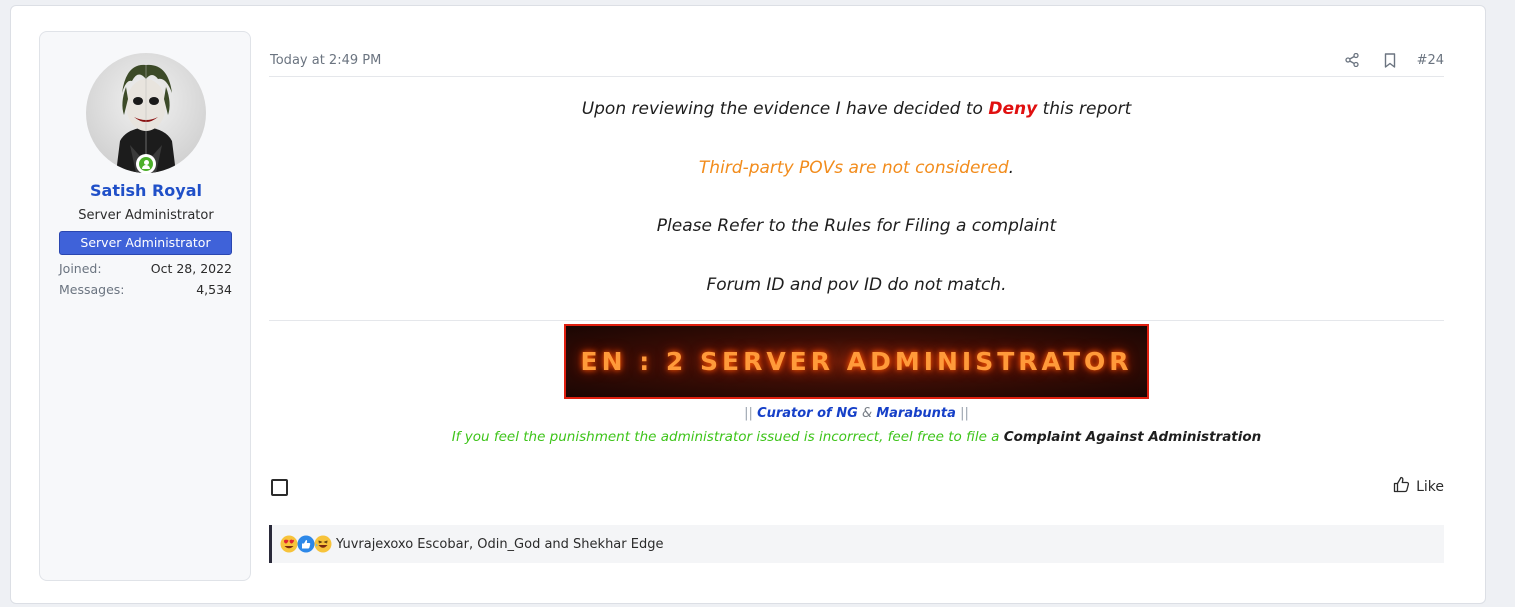  Describe the element at coordinates (1133, 437) in the screenshot. I see `complaint-link: Complaint Against Administration` at that location.